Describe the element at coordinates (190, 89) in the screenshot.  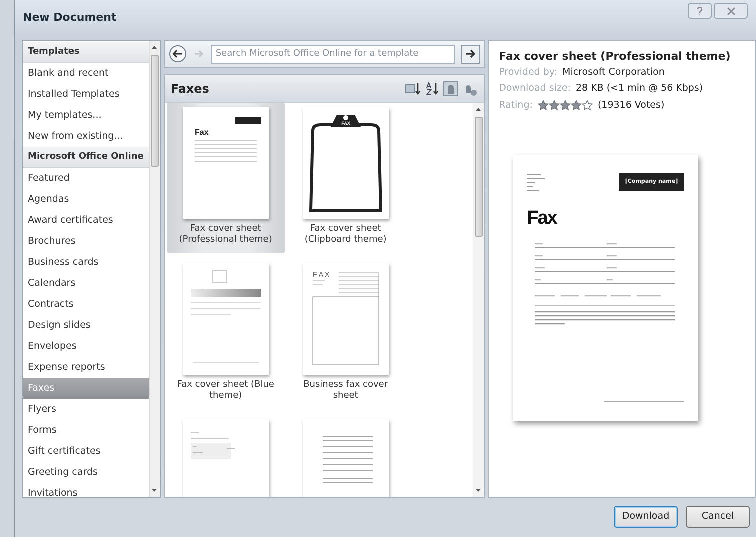
I see `gallery-title: Faxes` at that location.